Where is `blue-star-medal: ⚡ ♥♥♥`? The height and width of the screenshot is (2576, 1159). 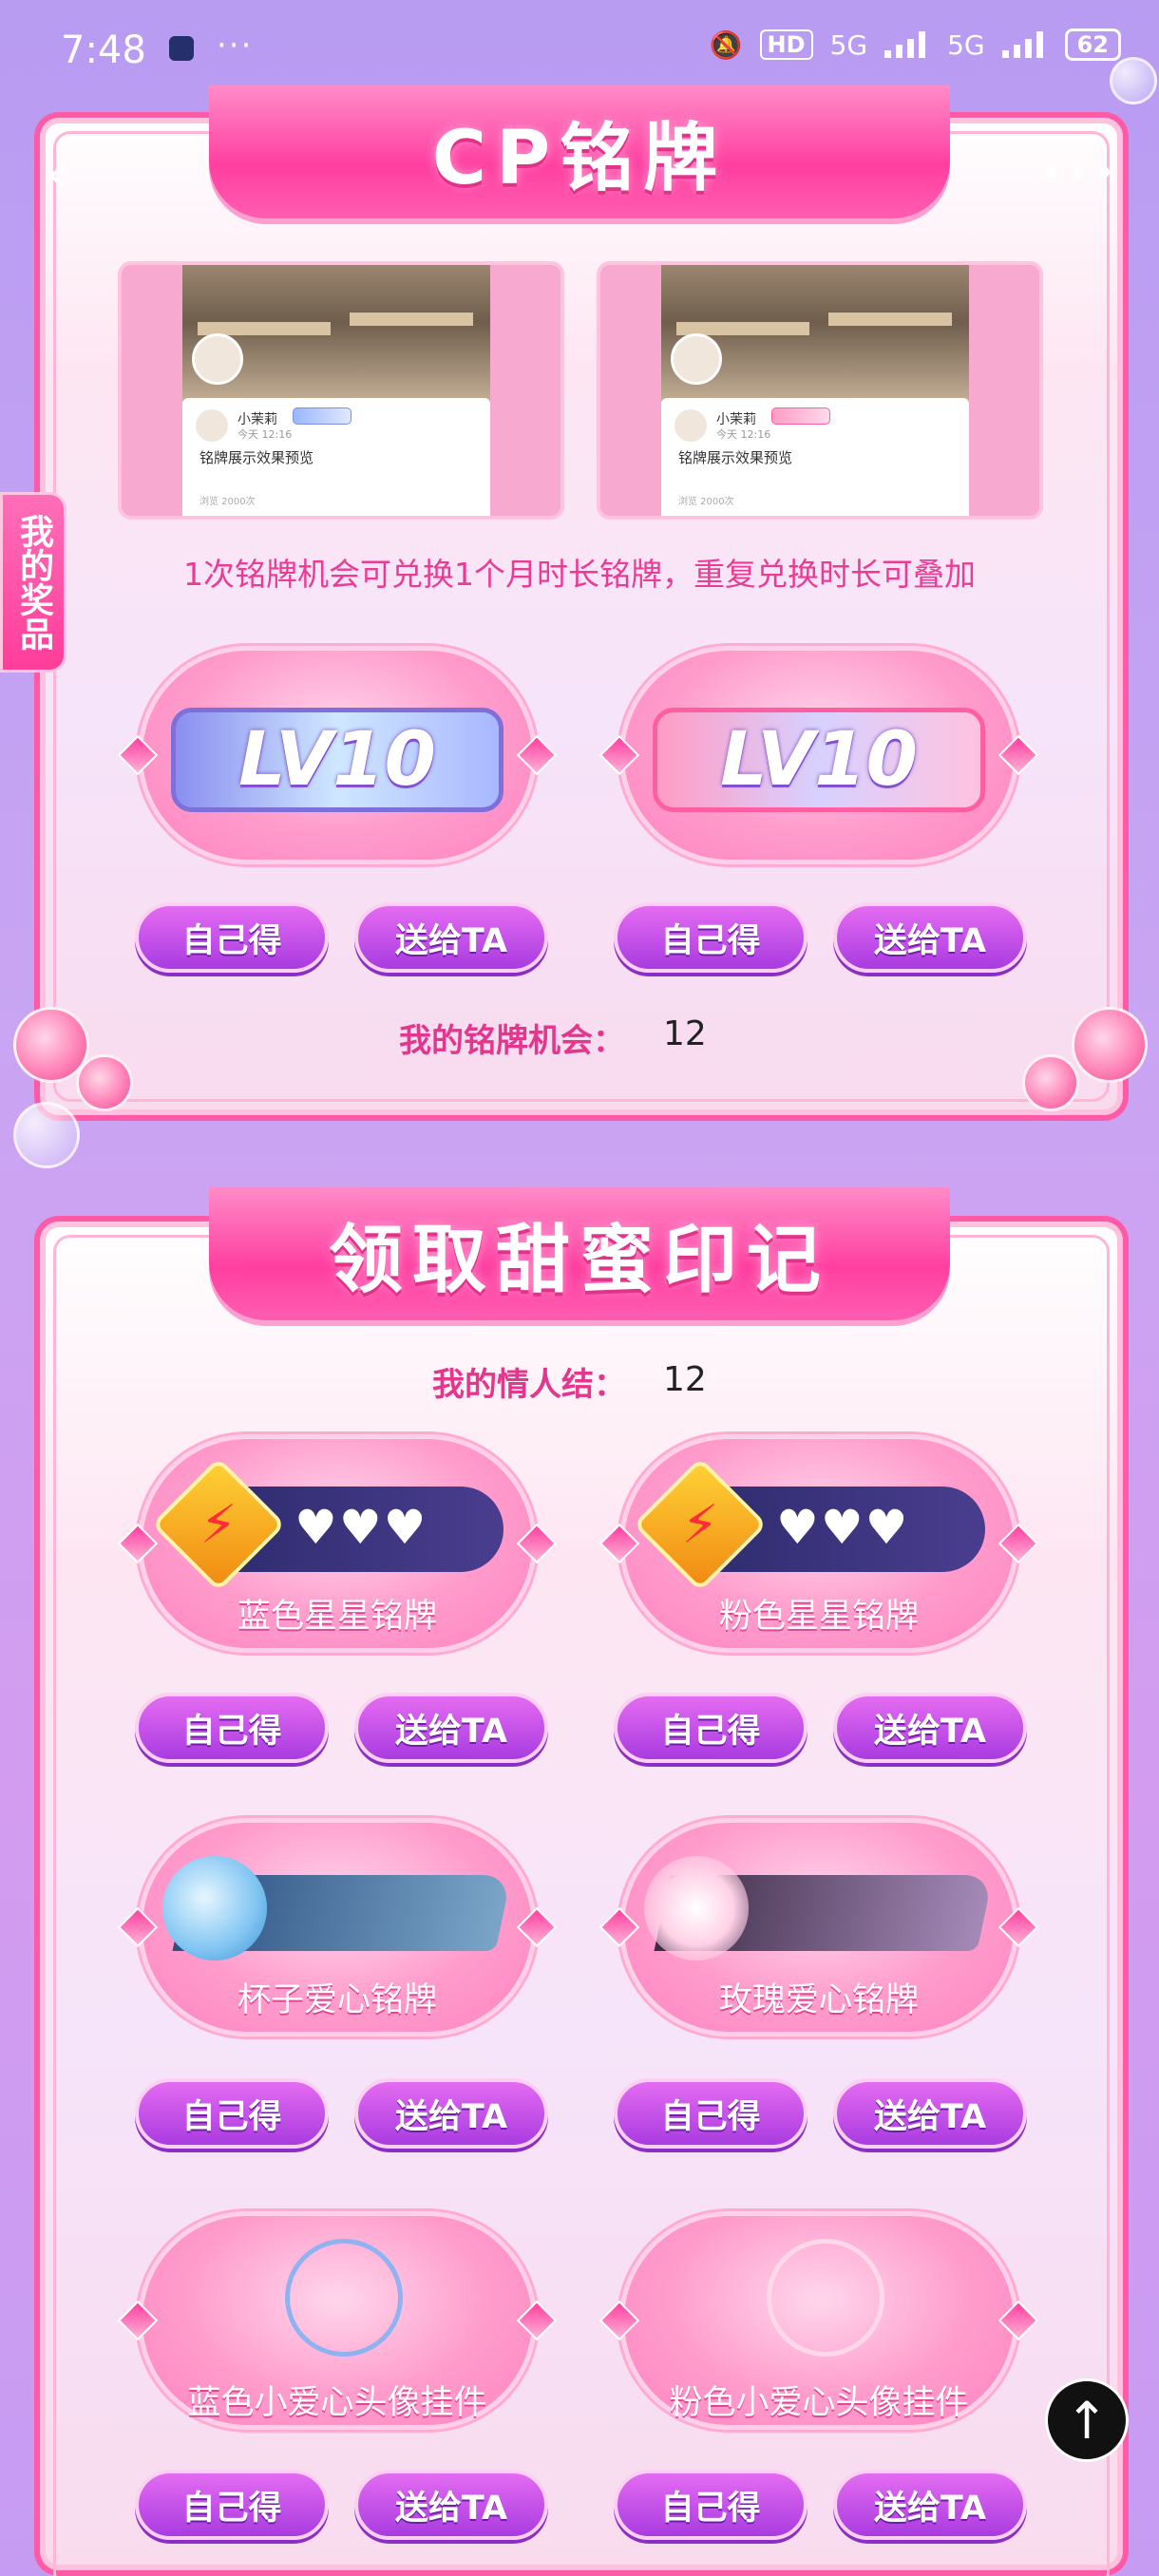
blue-star-medal: ⚡ ♥♥♥ is located at coordinates (327, 1524).